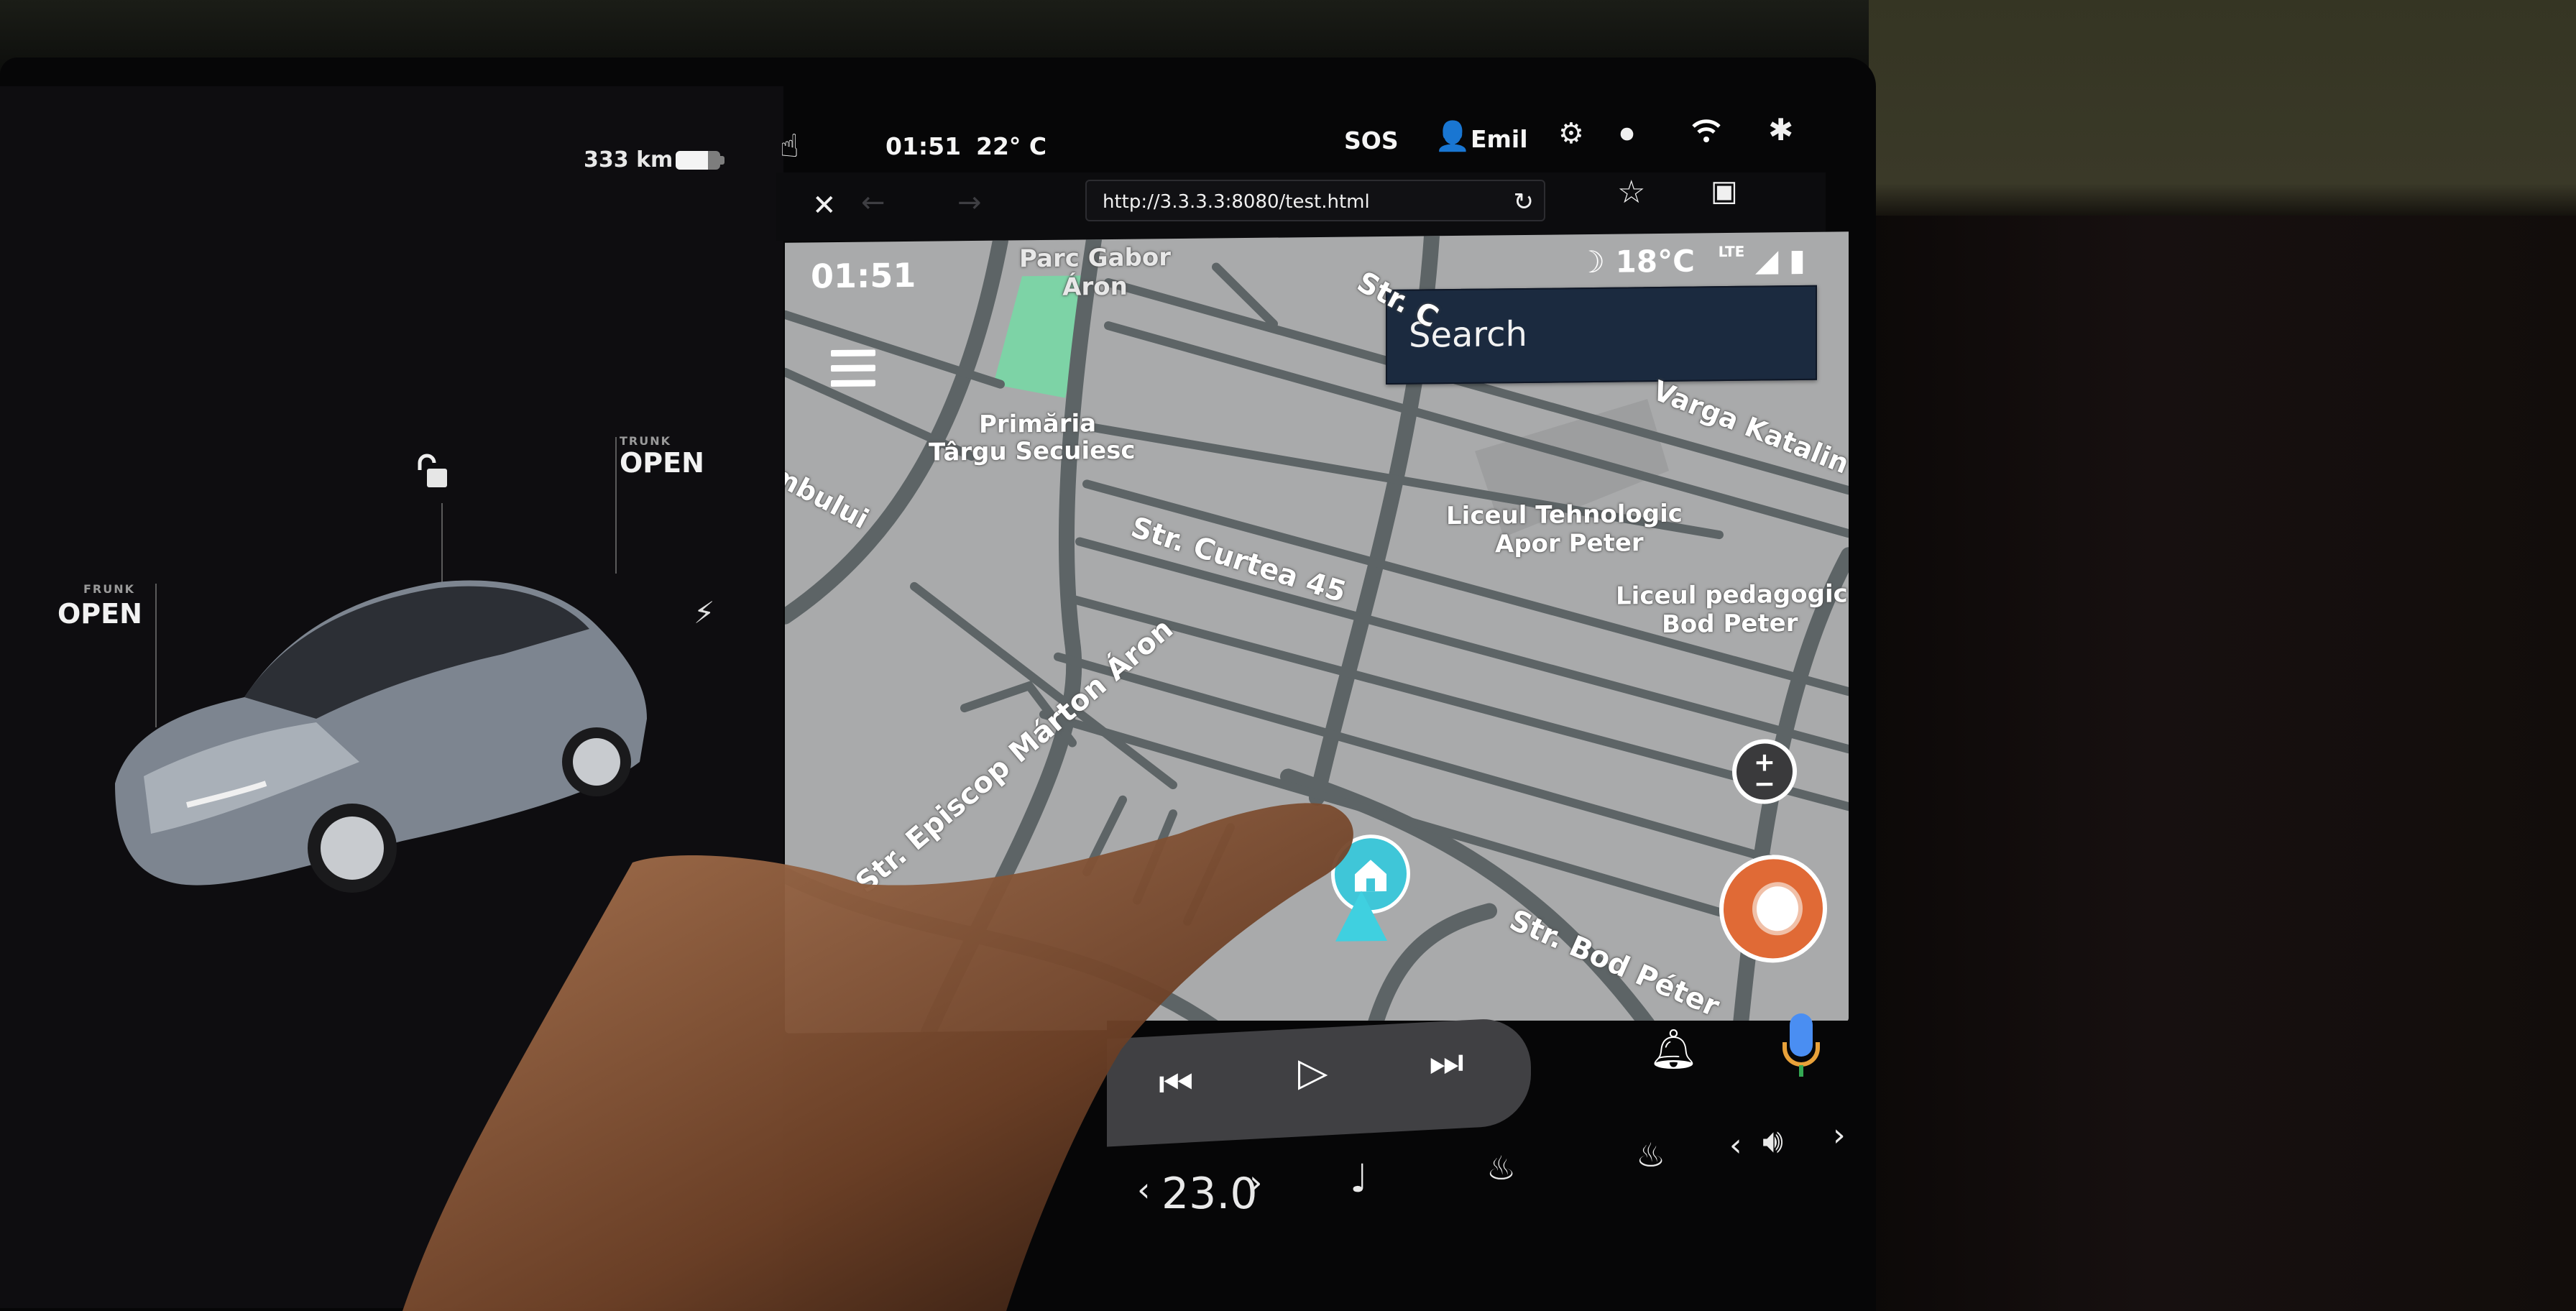  Describe the element at coordinates (1655, 261) in the screenshot. I see `aa-weather-temp: 18°C` at that location.